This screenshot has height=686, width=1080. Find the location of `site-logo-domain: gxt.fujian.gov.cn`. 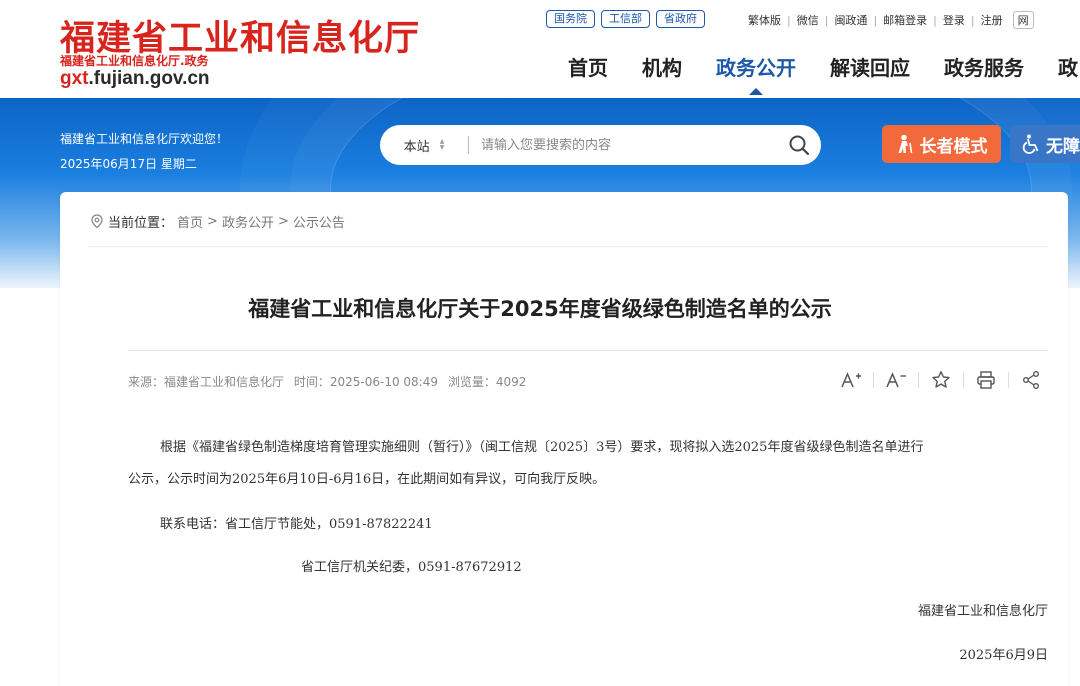

site-logo-domain: gxt.fujian.gov.cn is located at coordinates (135, 79).